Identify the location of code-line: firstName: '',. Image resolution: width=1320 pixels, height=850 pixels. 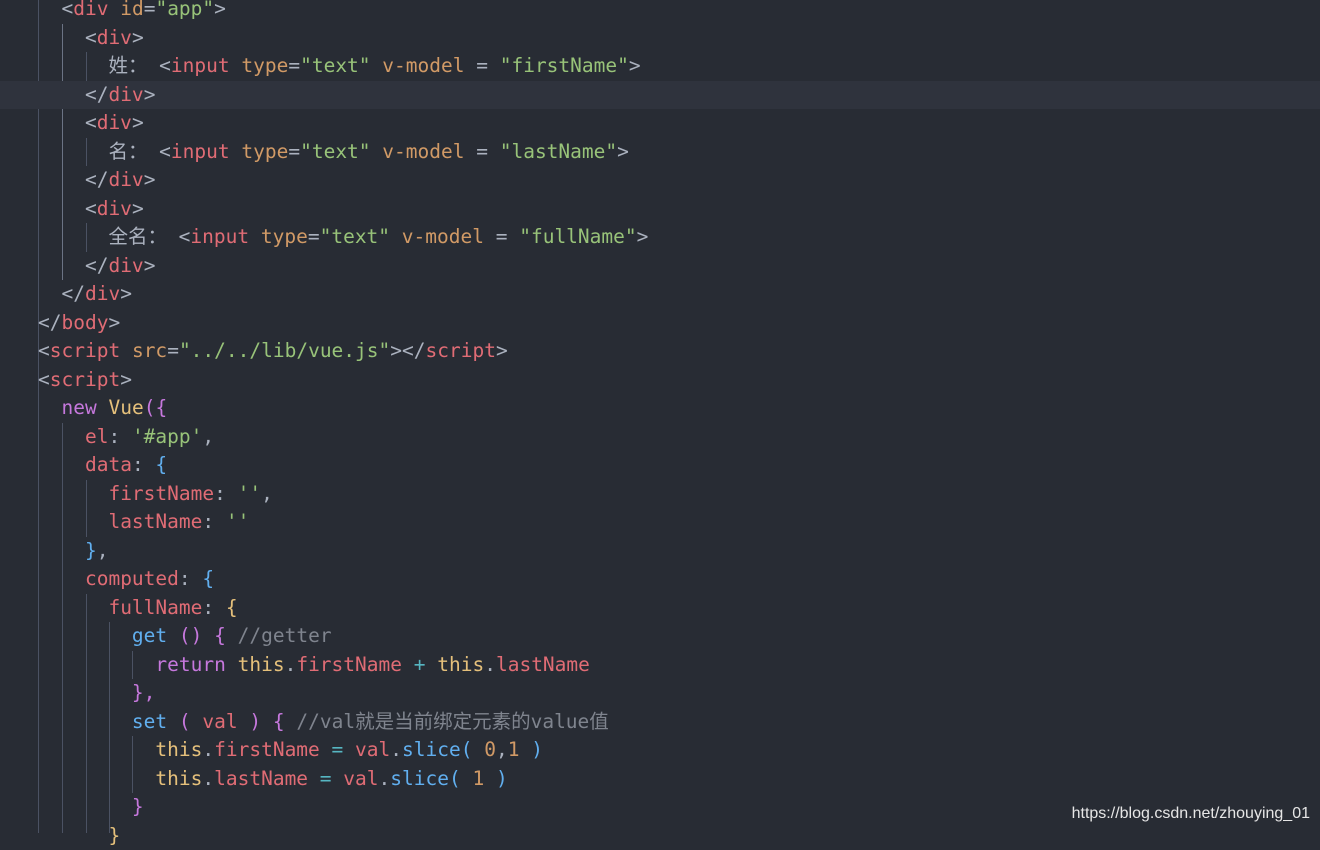
(660, 494).